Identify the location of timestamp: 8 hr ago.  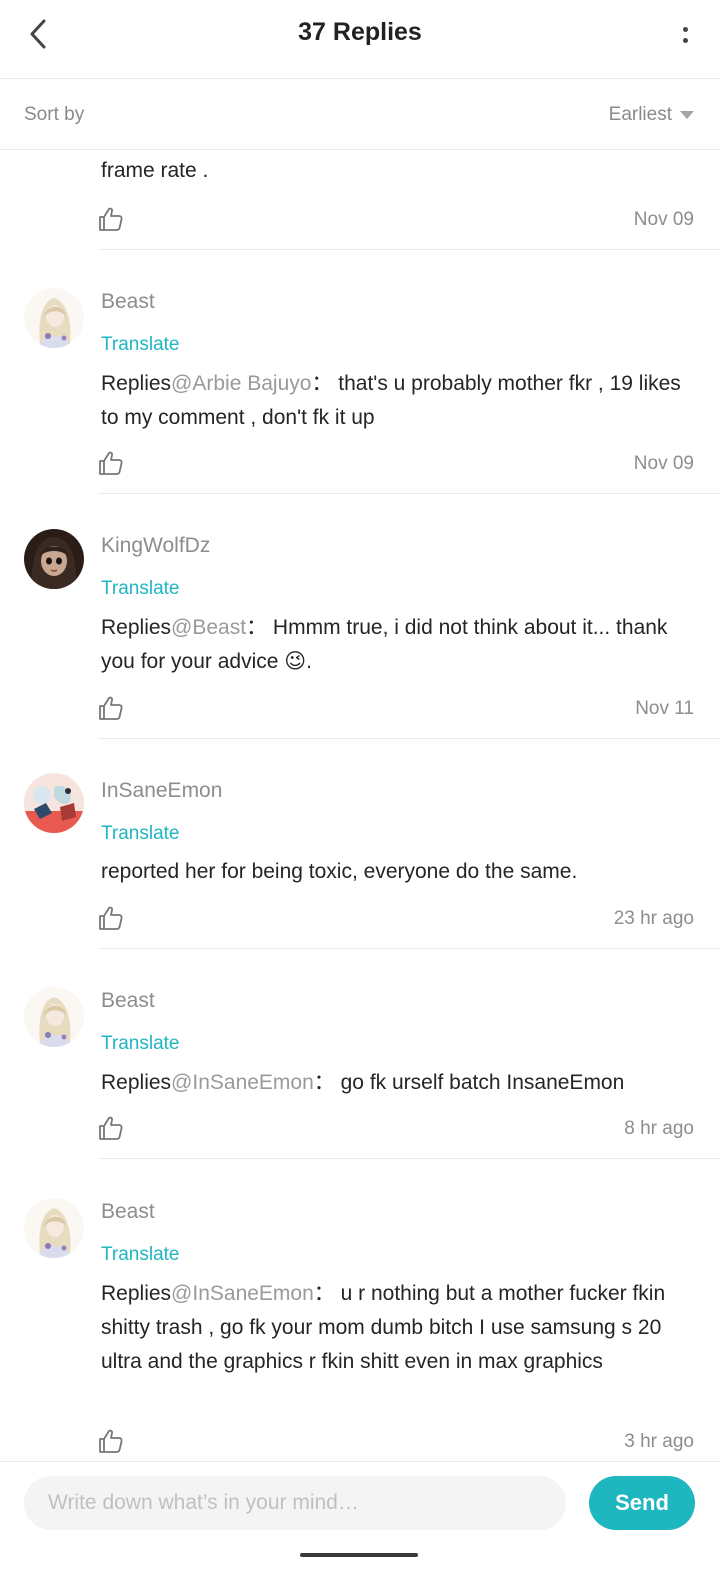
(659, 1128).